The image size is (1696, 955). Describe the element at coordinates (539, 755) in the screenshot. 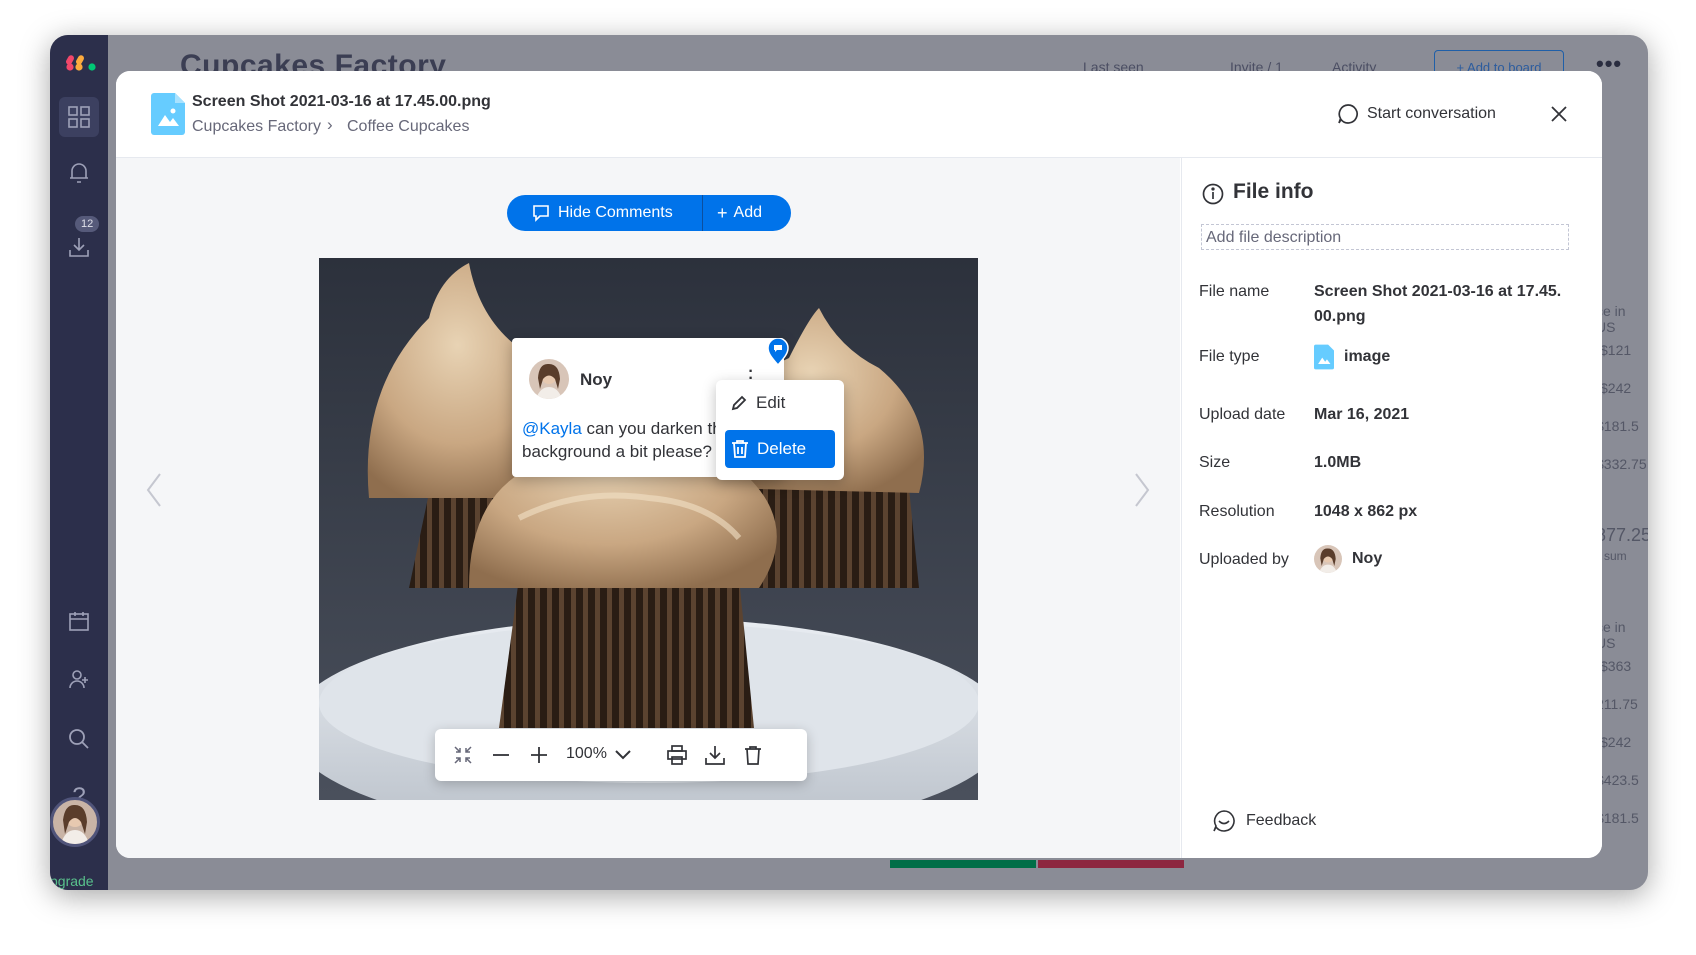

I see `zoom-in-icon` at that location.